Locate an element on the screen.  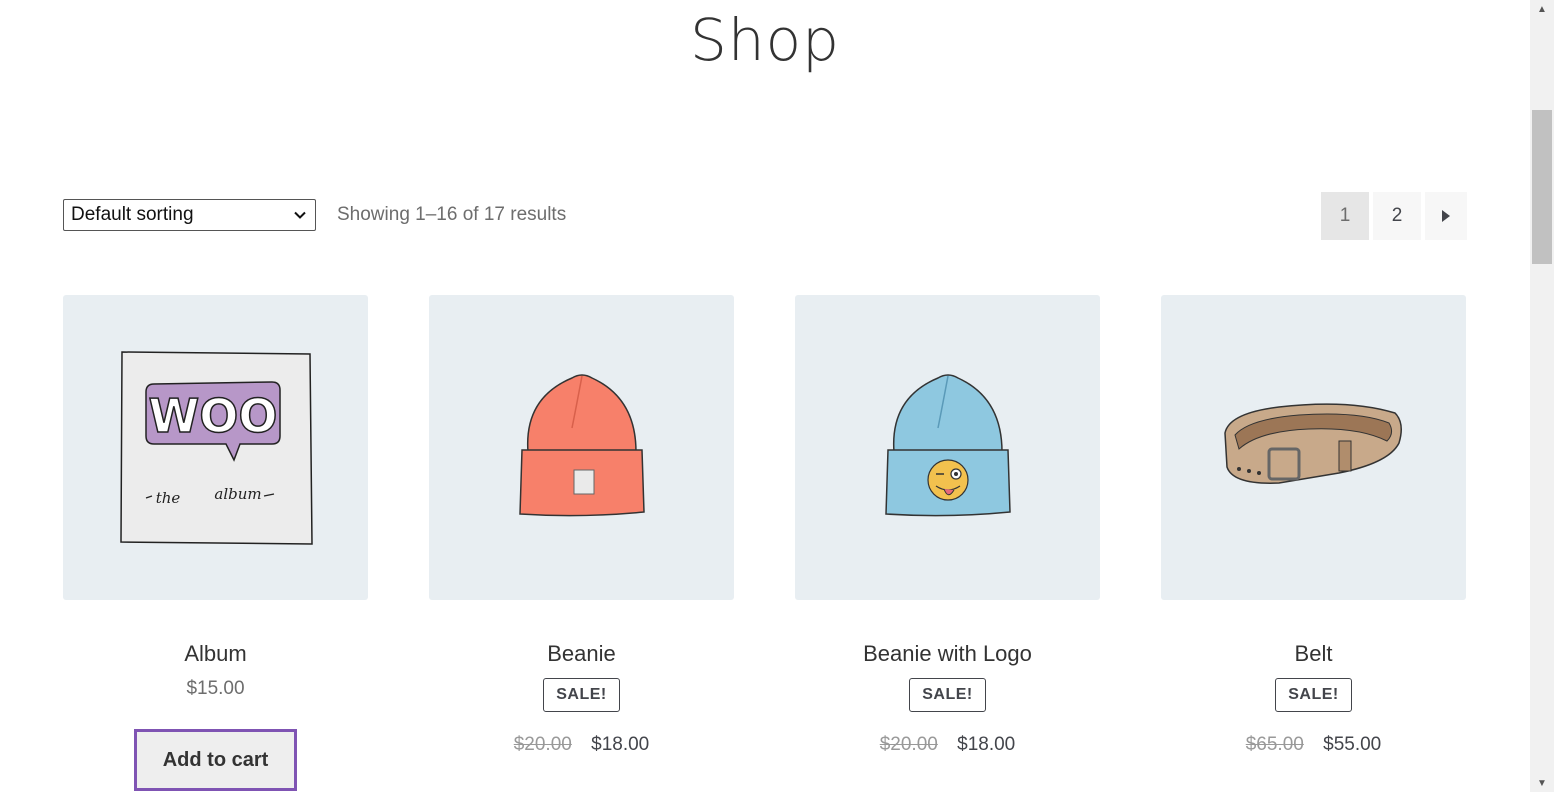
pagination: 1 2 is located at coordinates (1394, 216).